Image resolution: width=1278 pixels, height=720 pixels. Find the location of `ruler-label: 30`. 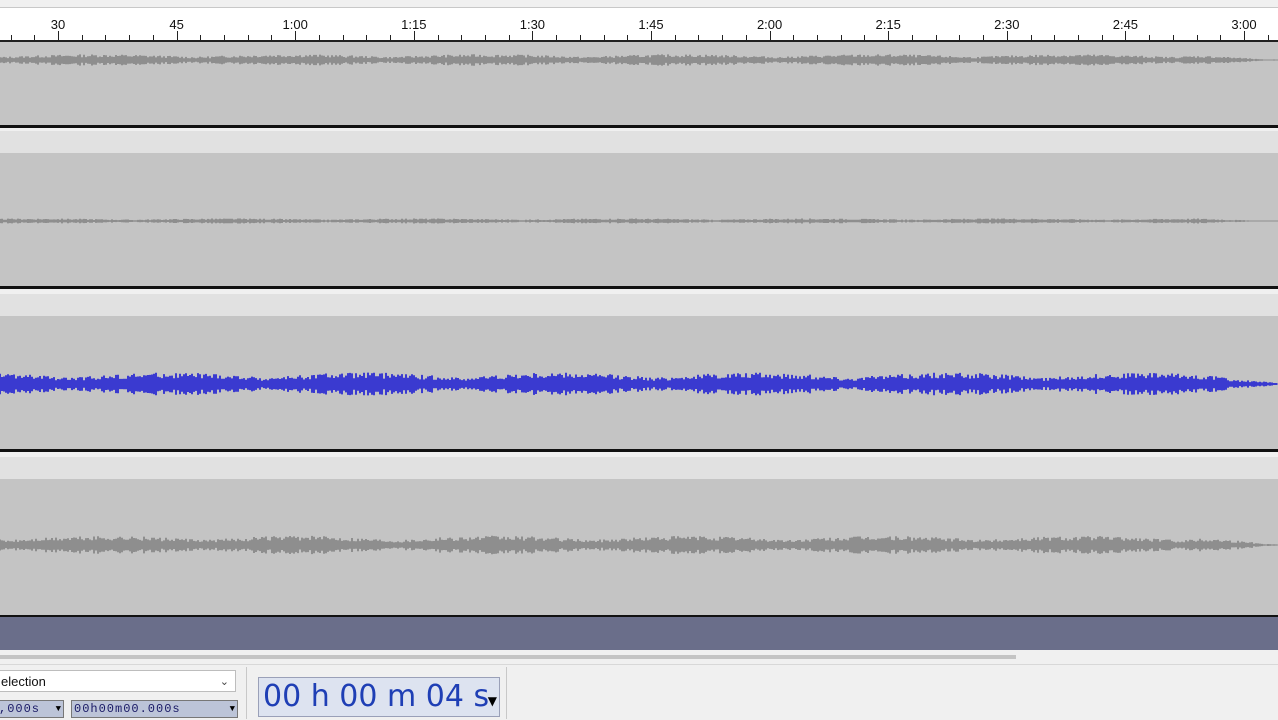

ruler-label: 30 is located at coordinates (58, 24).